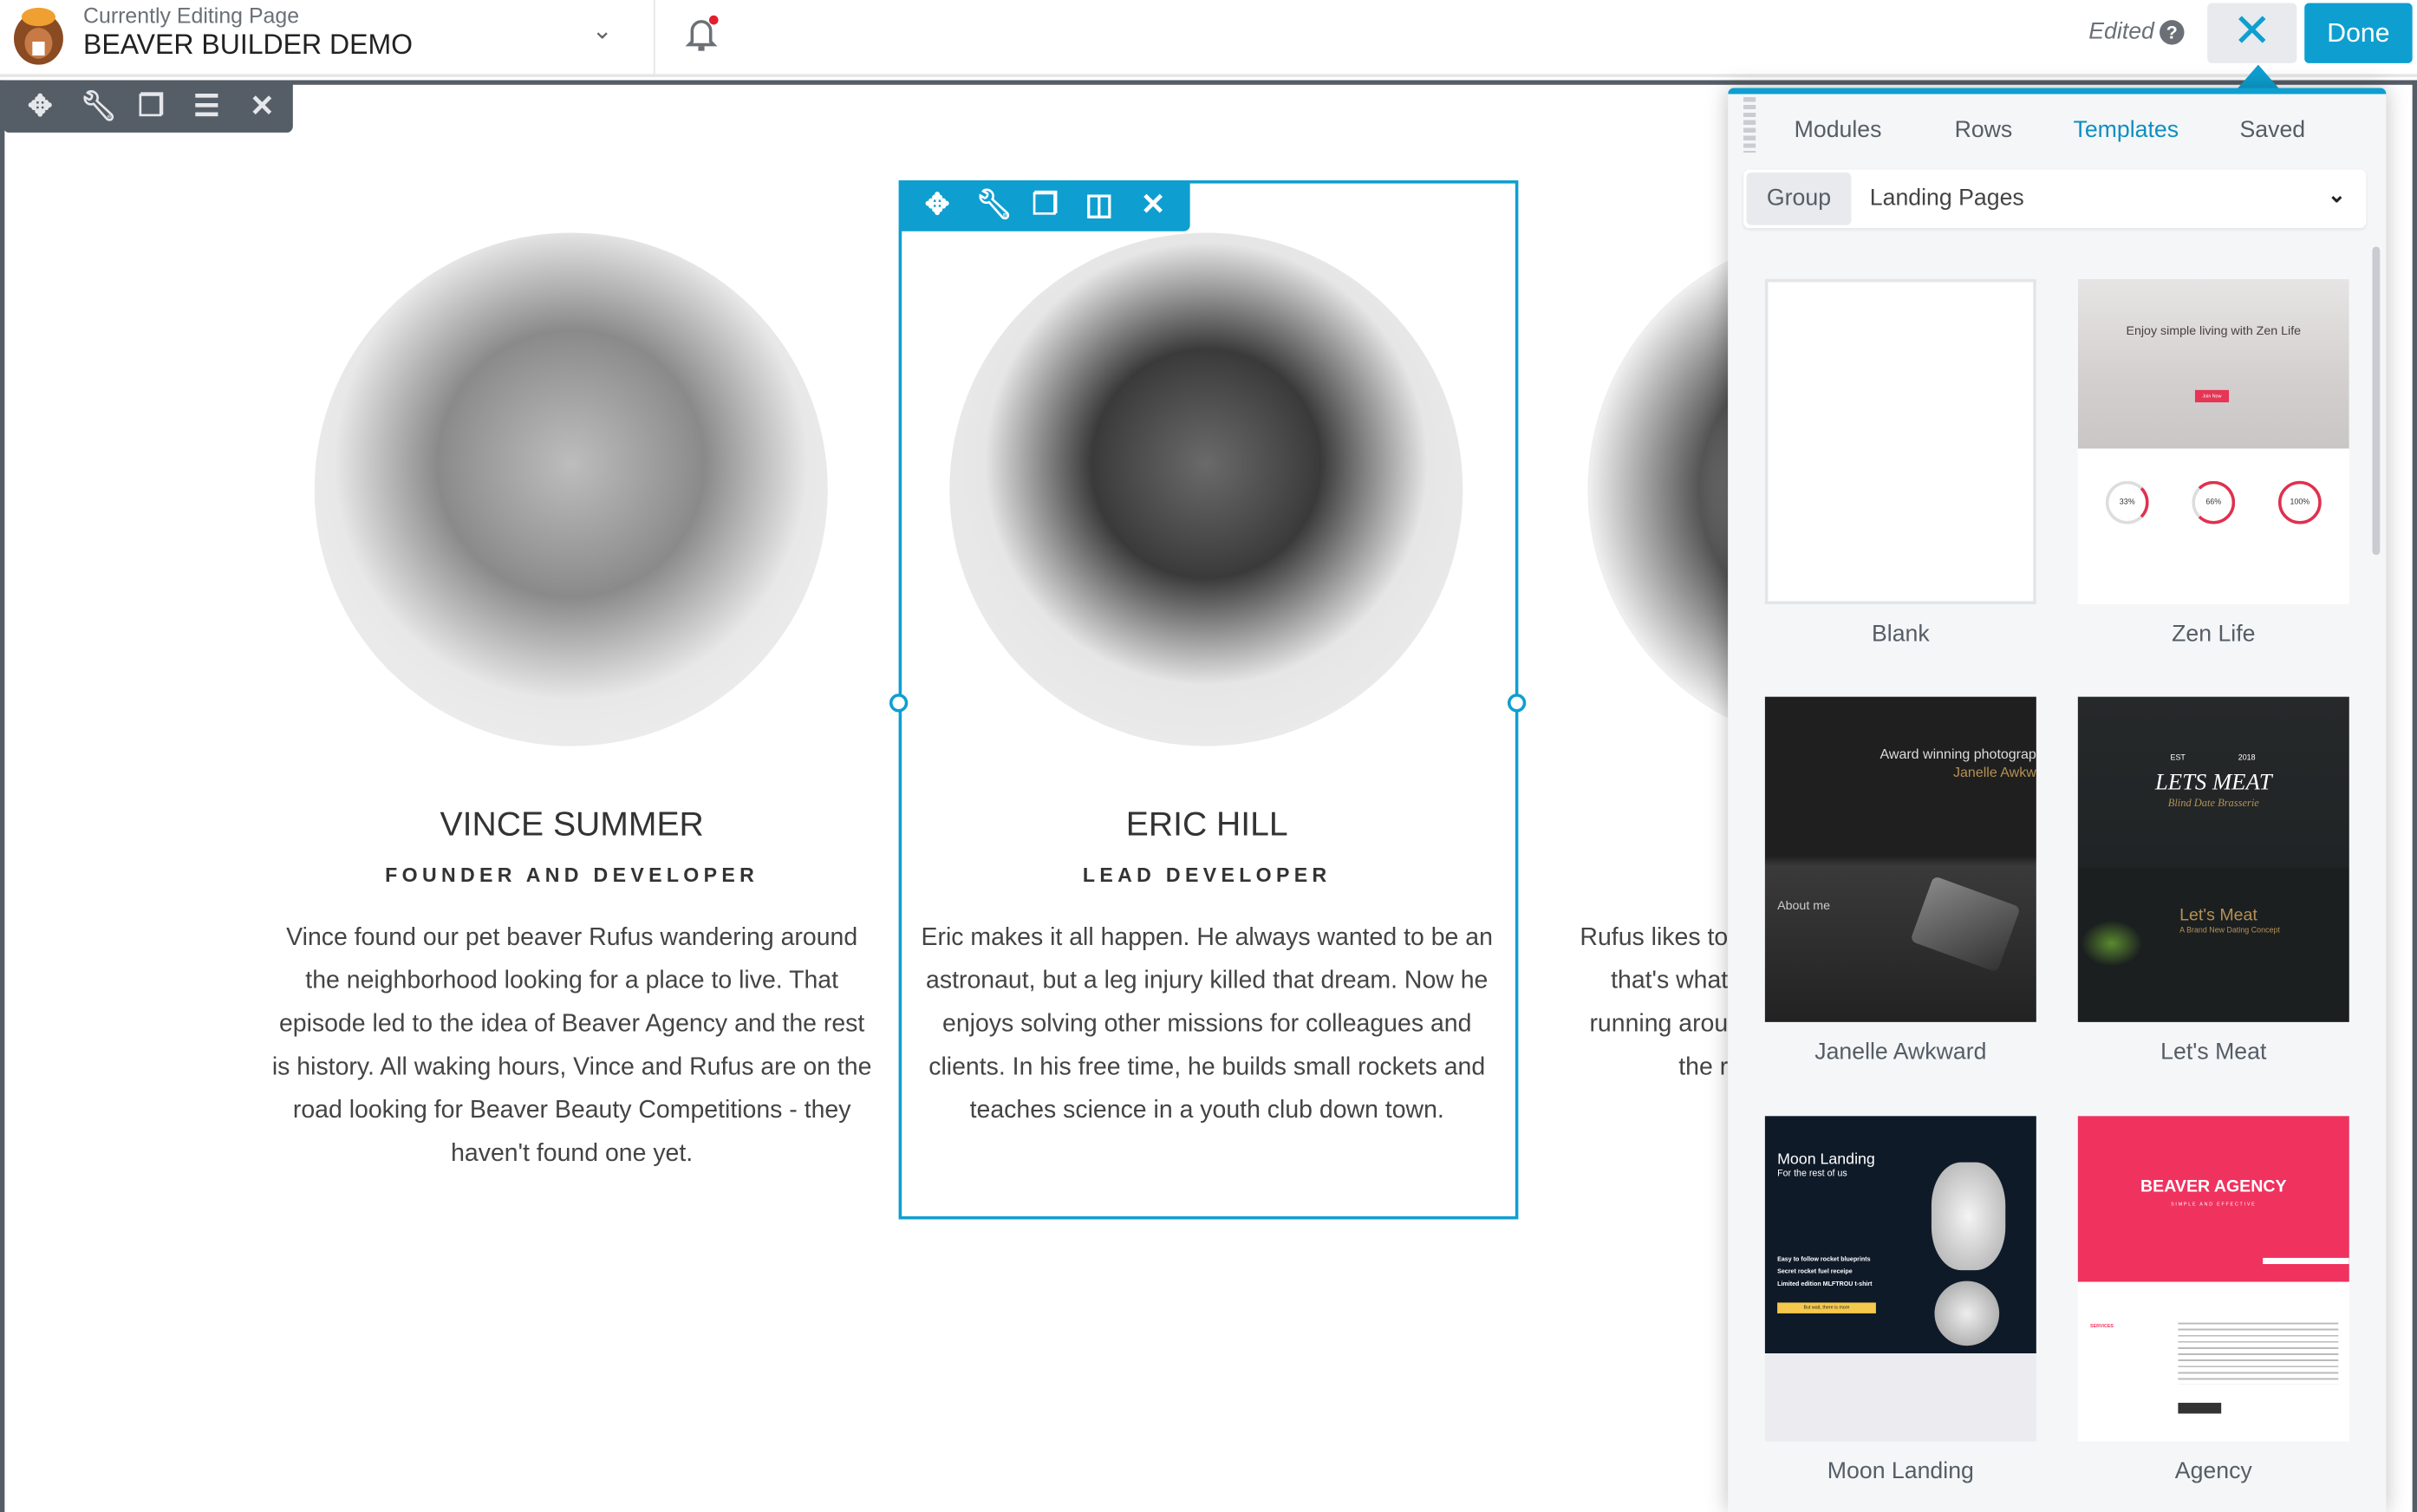 Image resolution: width=2417 pixels, height=1512 pixels. Describe the element at coordinates (1799, 199) in the screenshot. I see `group-label: Group` at that location.